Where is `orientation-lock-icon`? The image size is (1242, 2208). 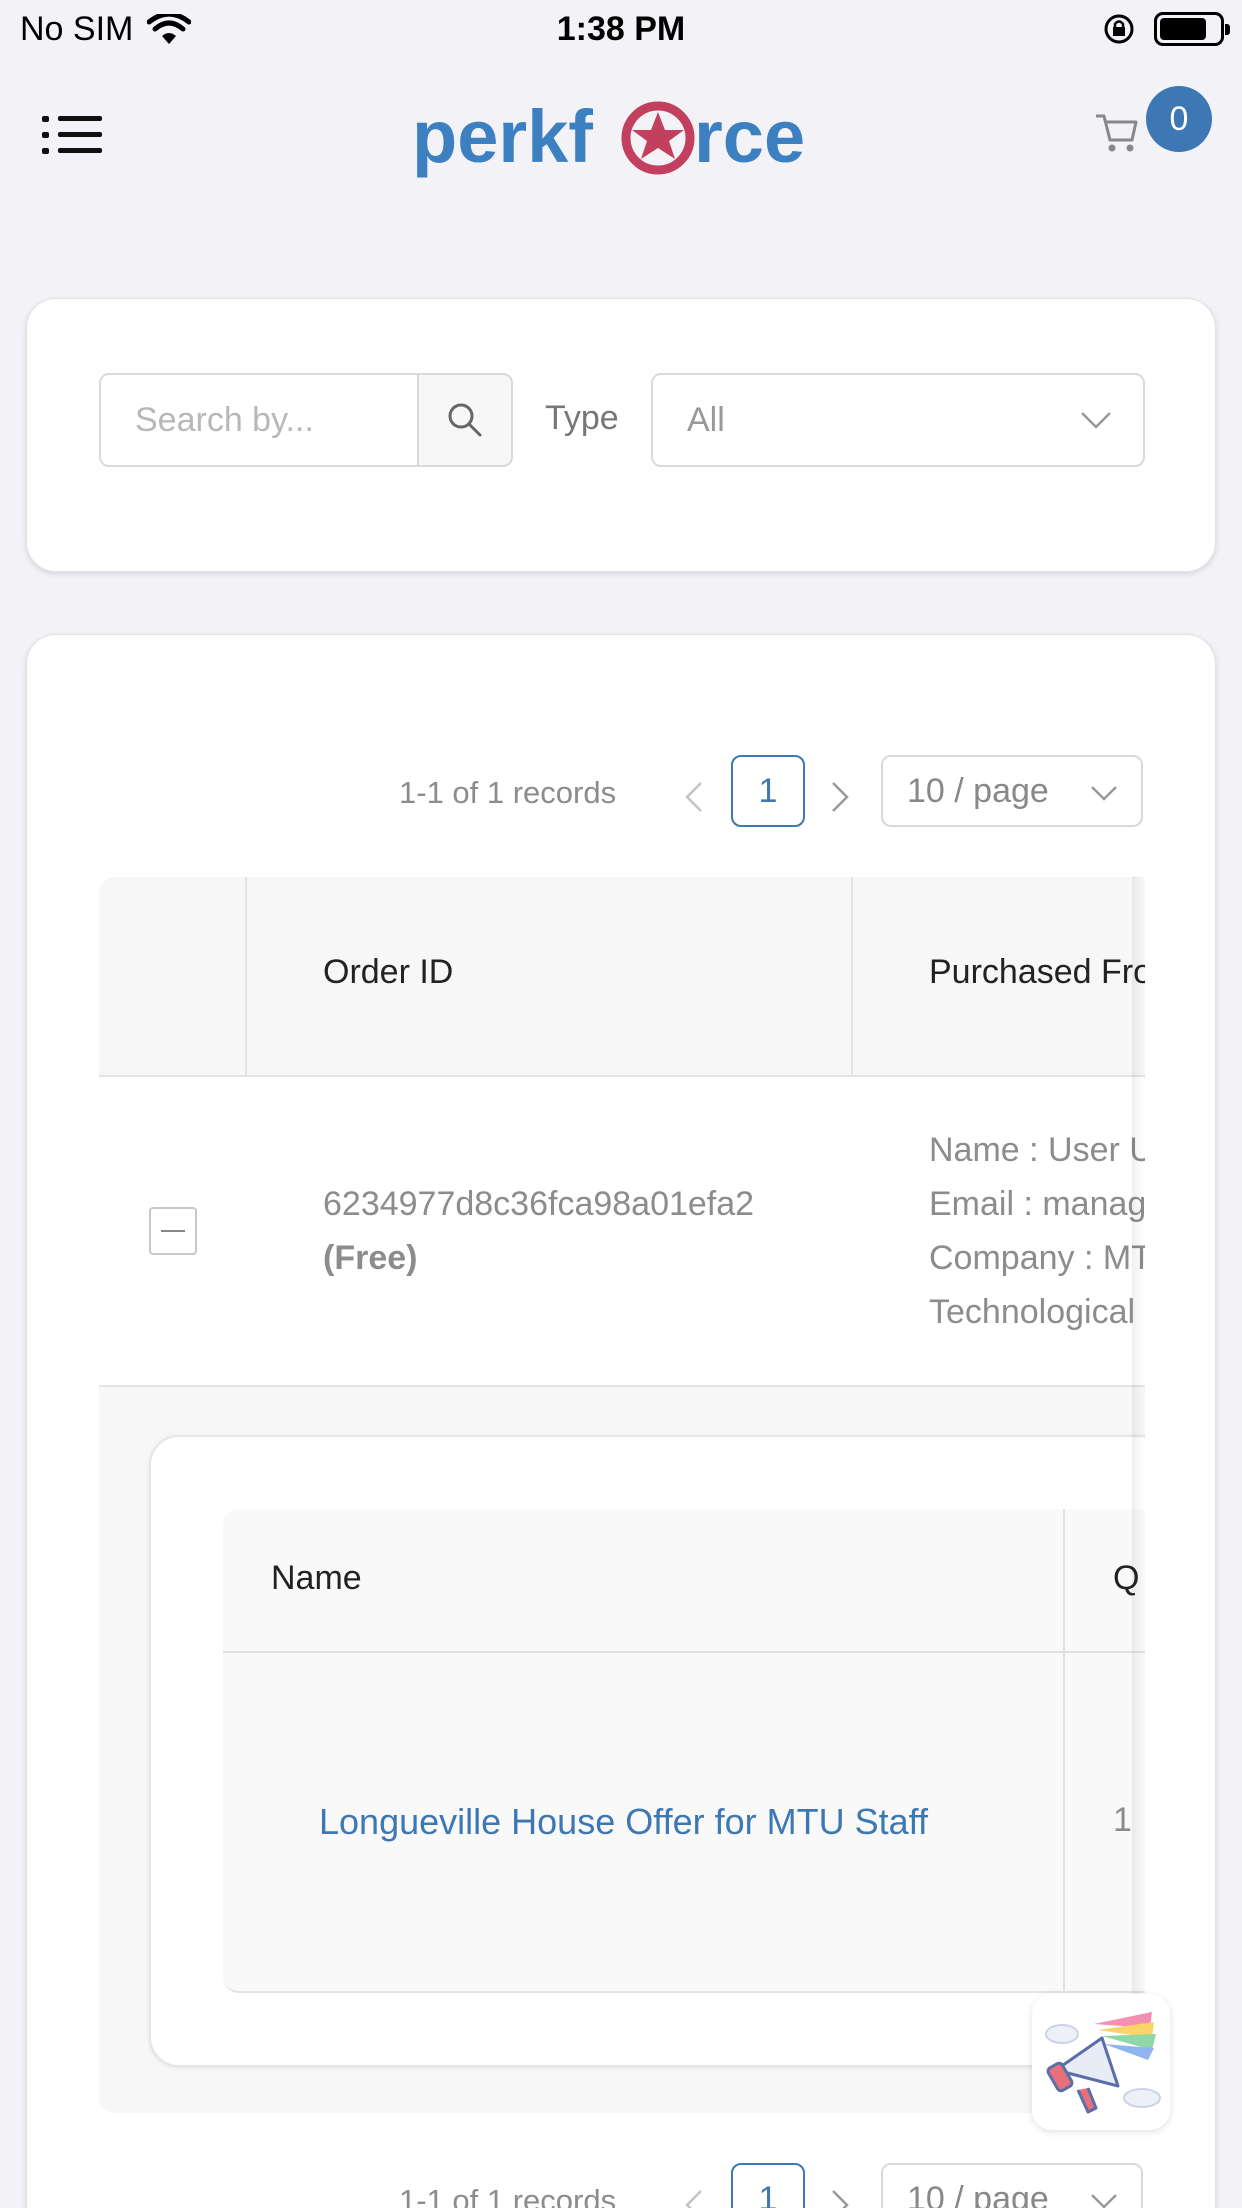
orientation-lock-icon is located at coordinates (1119, 29).